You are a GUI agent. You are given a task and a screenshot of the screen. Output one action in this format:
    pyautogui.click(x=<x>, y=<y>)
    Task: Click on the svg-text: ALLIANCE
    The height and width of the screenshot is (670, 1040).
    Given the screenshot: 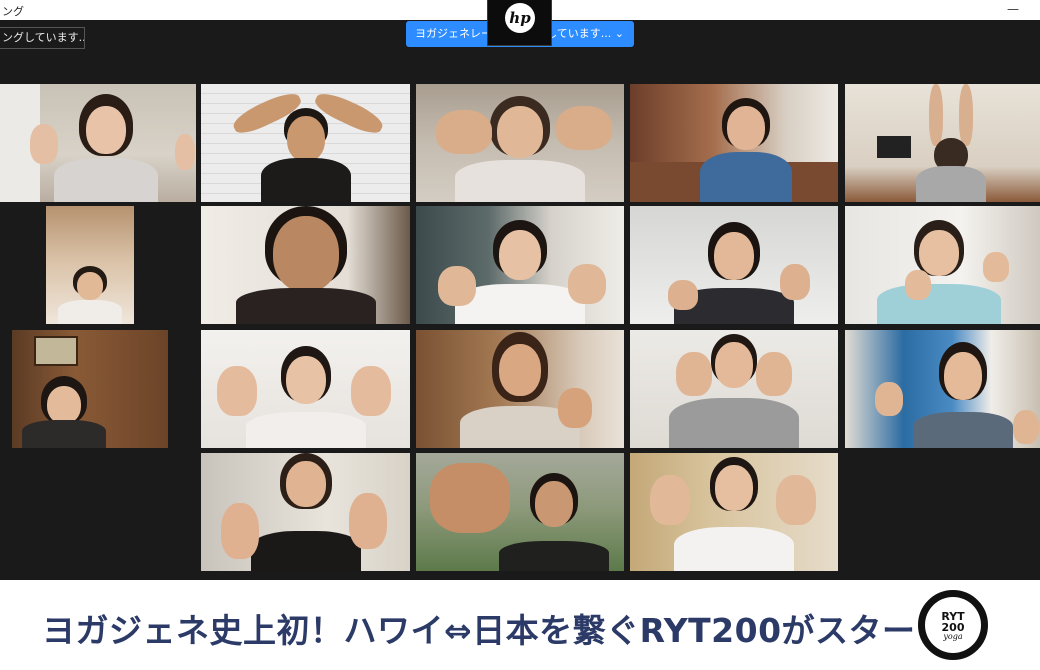 What is the action you would take?
    pyautogui.click(x=953, y=646)
    